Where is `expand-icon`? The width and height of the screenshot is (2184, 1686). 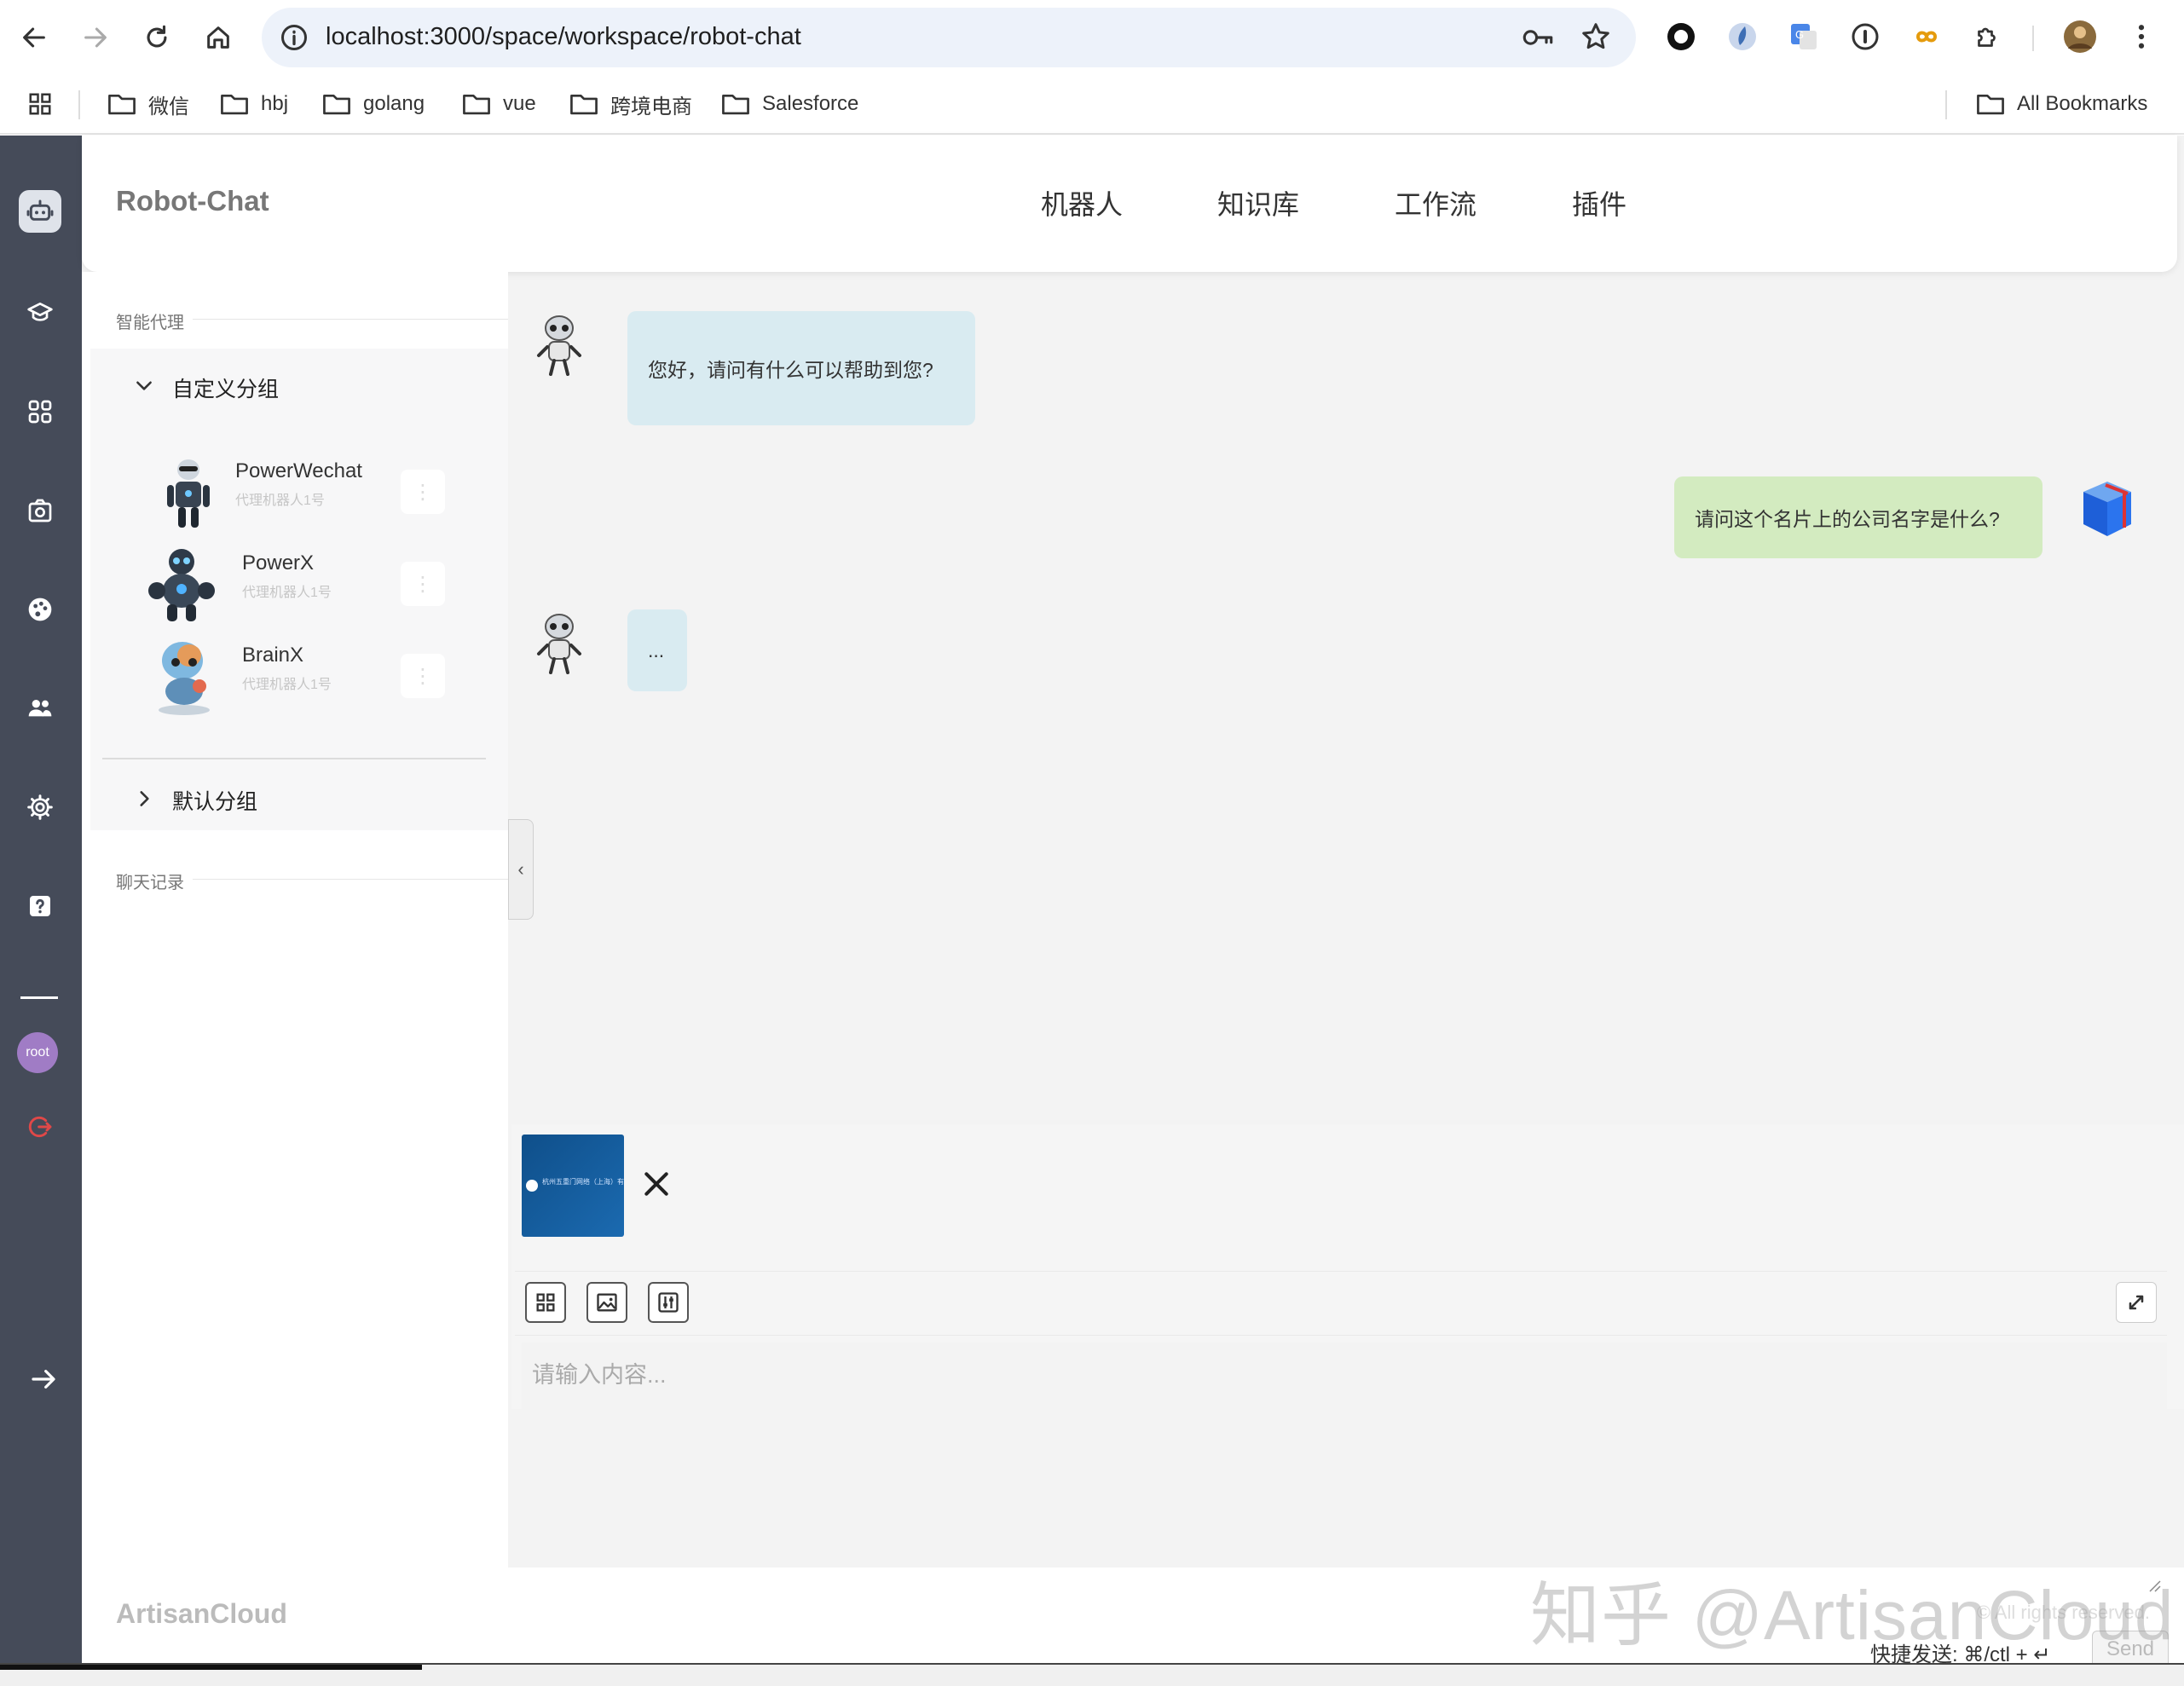 expand-icon is located at coordinates (2136, 1303).